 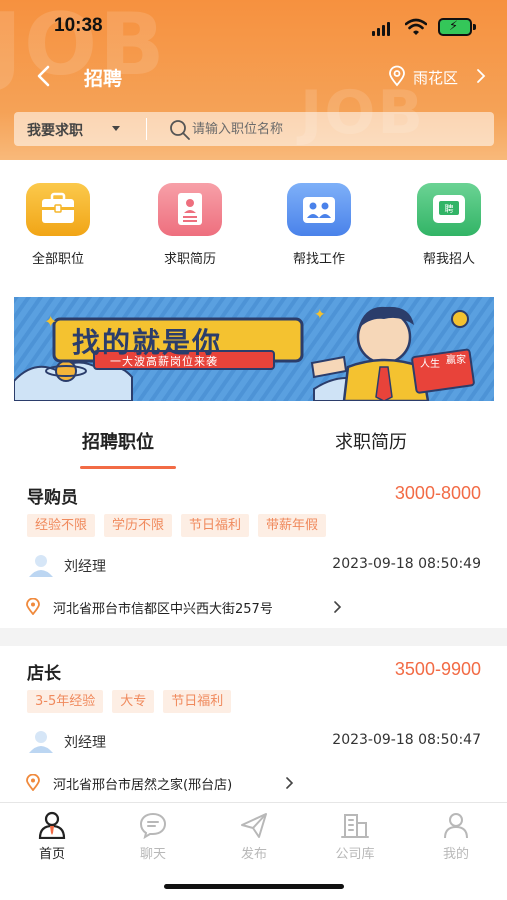 What do you see at coordinates (292, 525) in the screenshot?
I see `job-tag: 带薪年假` at bounding box center [292, 525].